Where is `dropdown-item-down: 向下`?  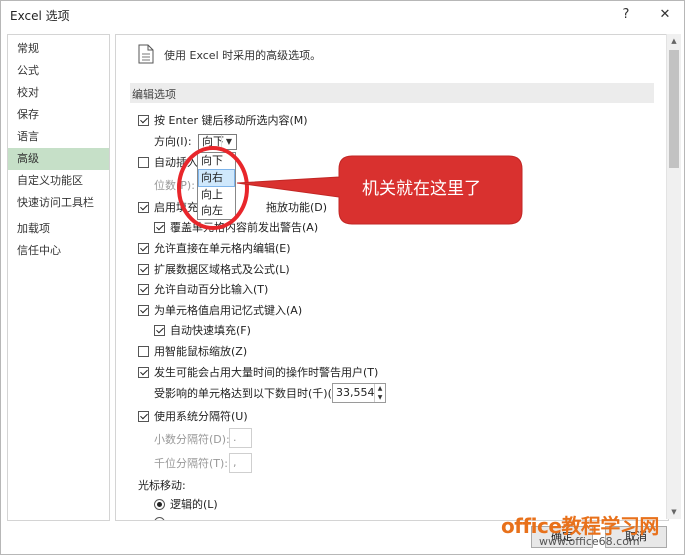
dropdown-item-down: 向下 is located at coordinates (216, 161).